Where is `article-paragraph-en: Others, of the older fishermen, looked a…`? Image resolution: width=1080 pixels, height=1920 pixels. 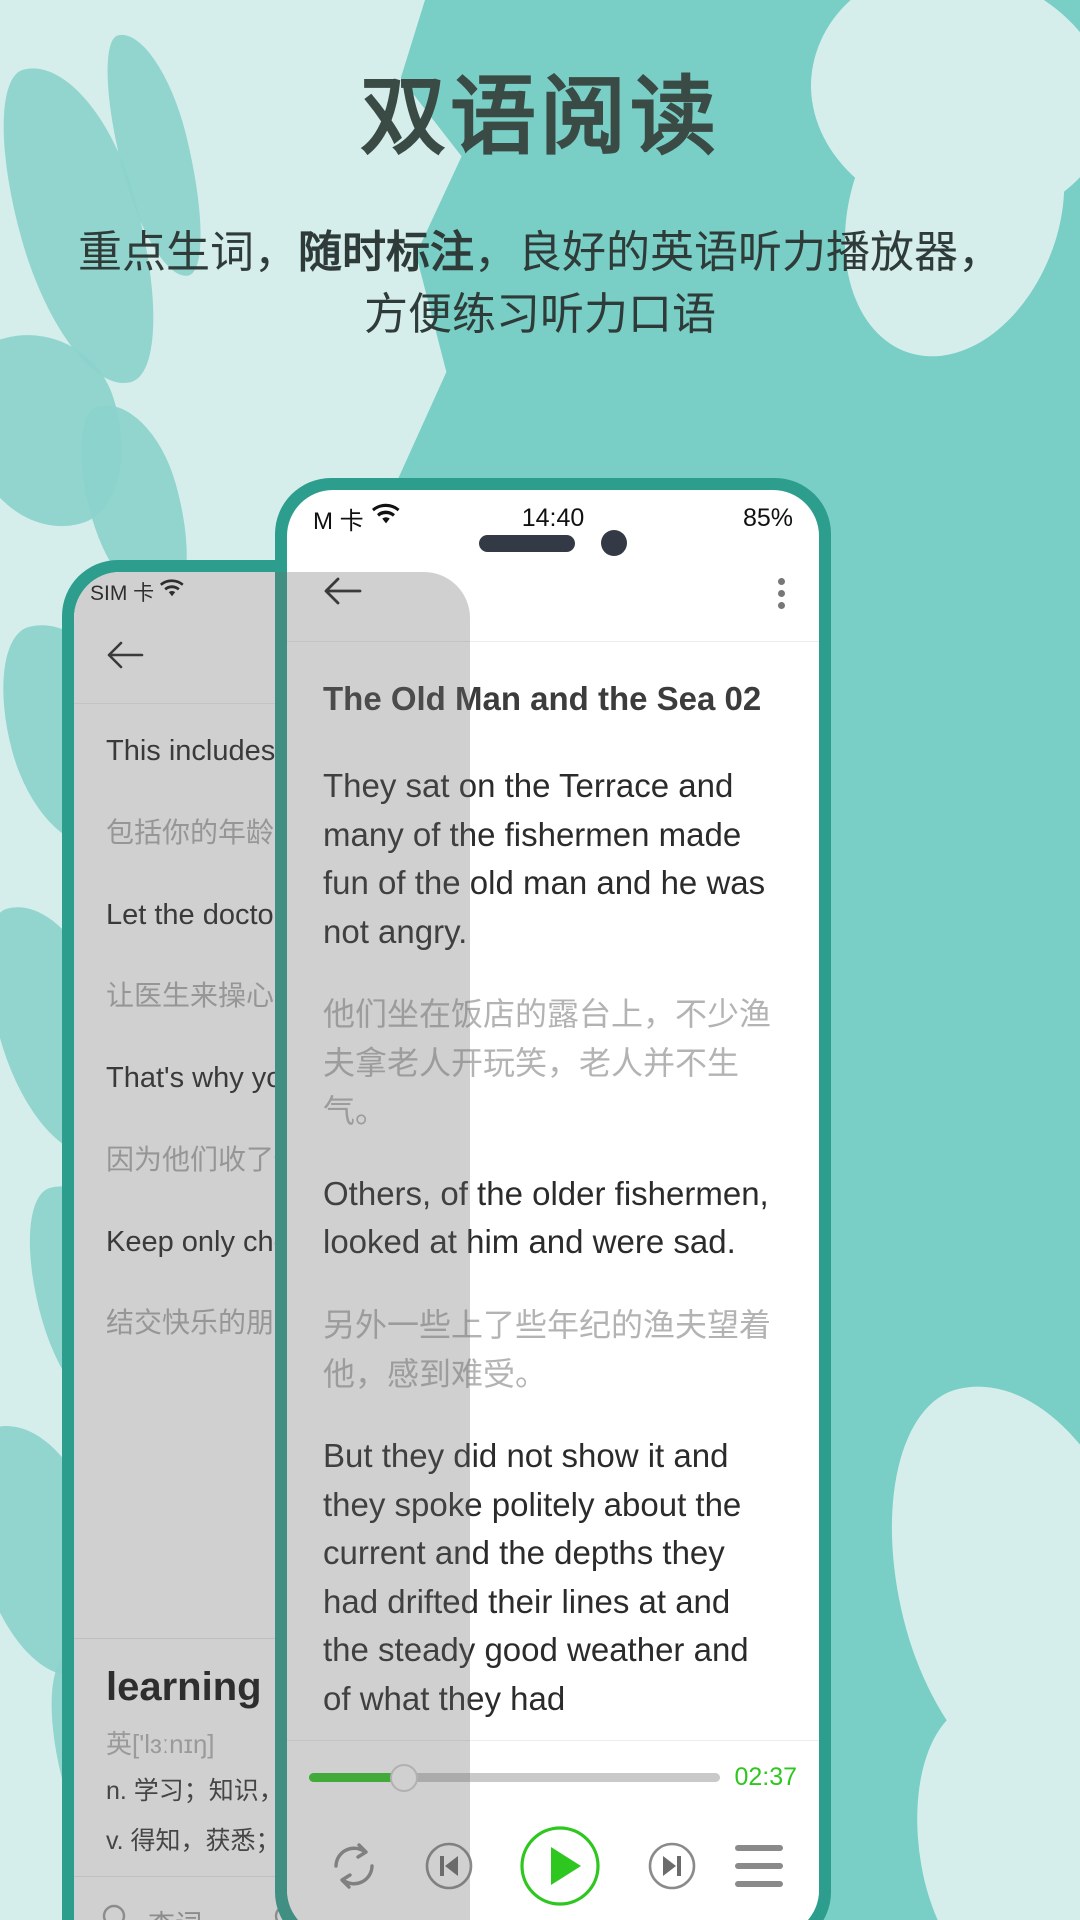
article-paragraph-en: Others, of the older fishermen, looked a… is located at coordinates (553, 1218).